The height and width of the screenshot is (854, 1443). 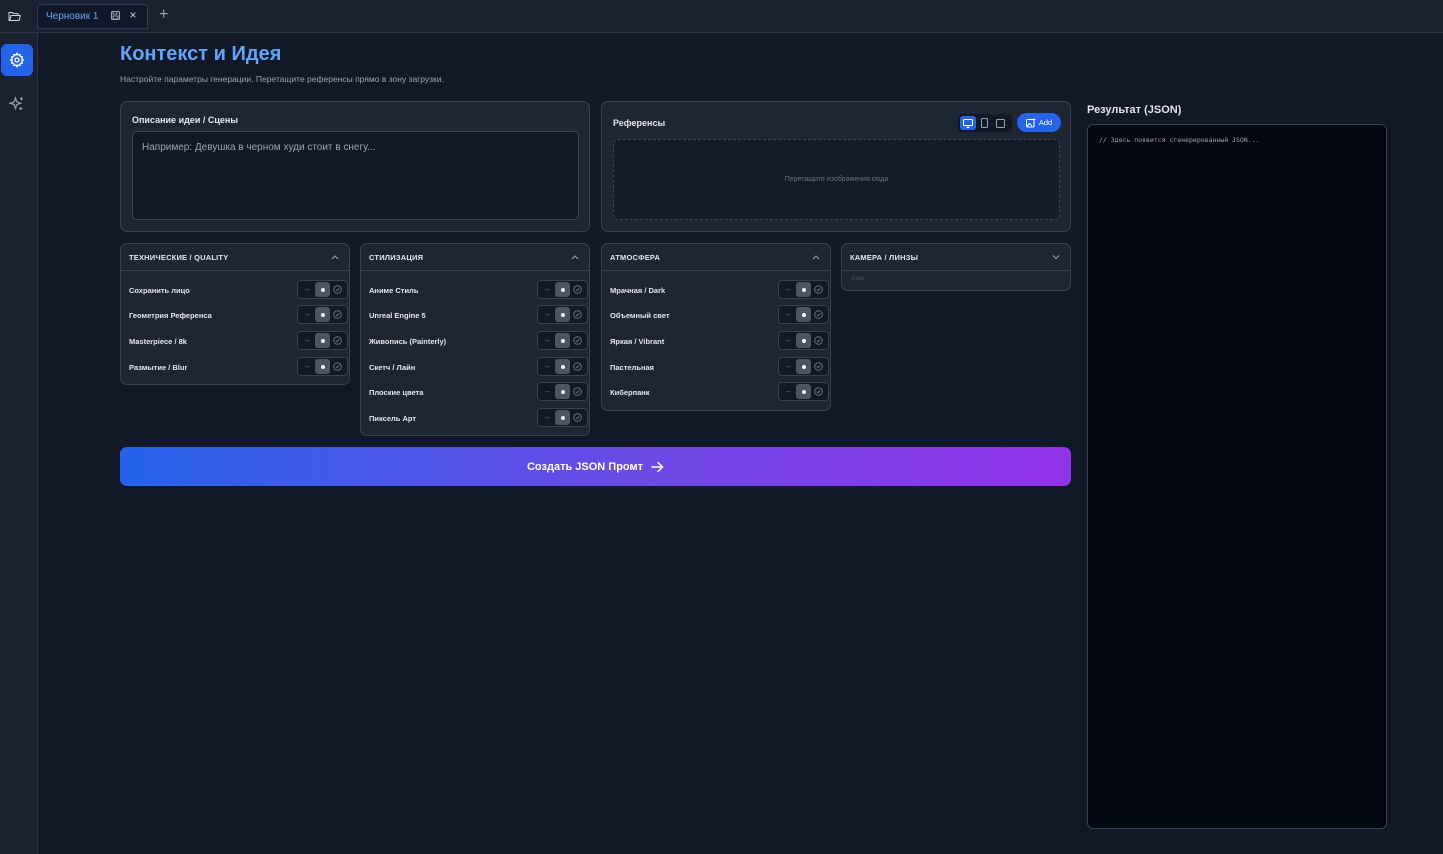 What do you see at coordinates (479, 290) in the screenshot?
I see `option-row: Аниме Стиль –` at bounding box center [479, 290].